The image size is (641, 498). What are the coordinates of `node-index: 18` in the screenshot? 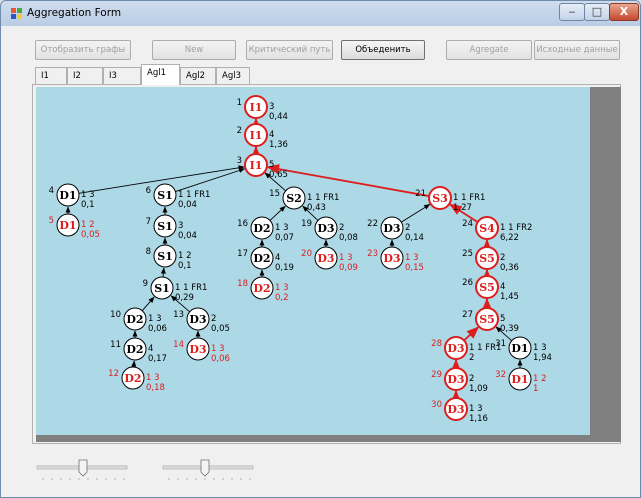 It's located at (242, 284).